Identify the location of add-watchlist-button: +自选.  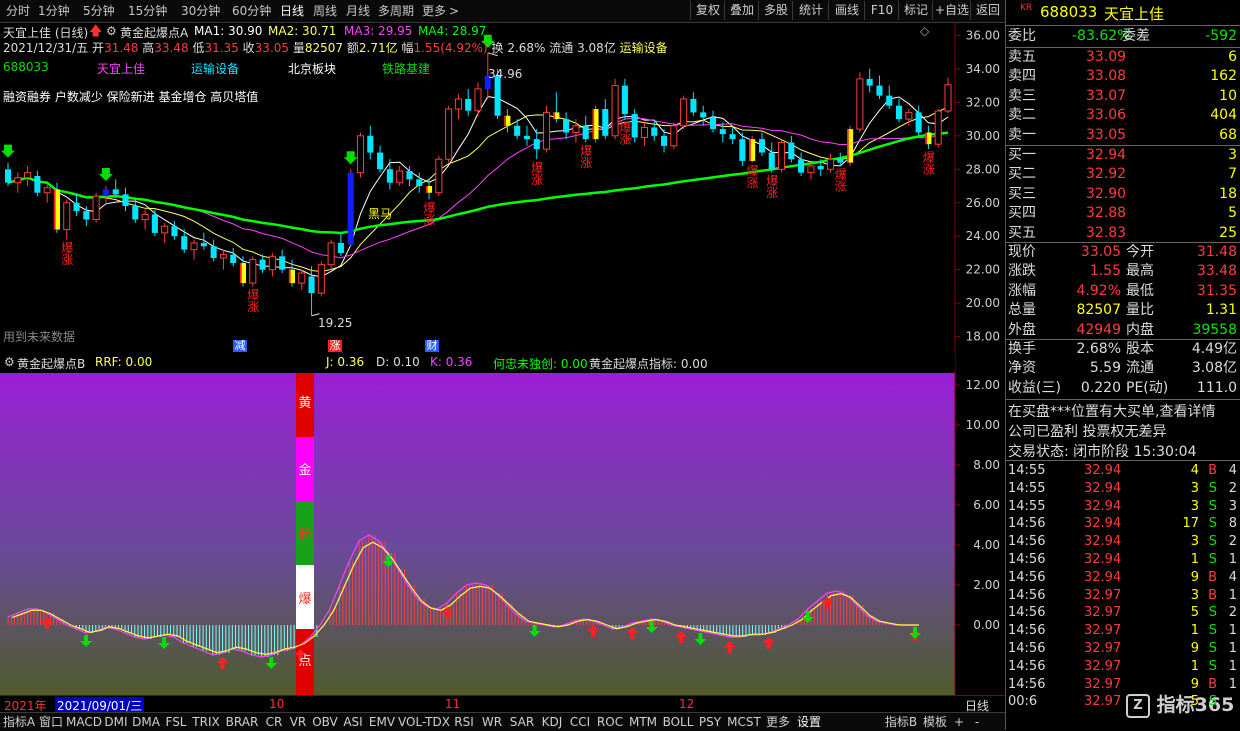
(951, 10).